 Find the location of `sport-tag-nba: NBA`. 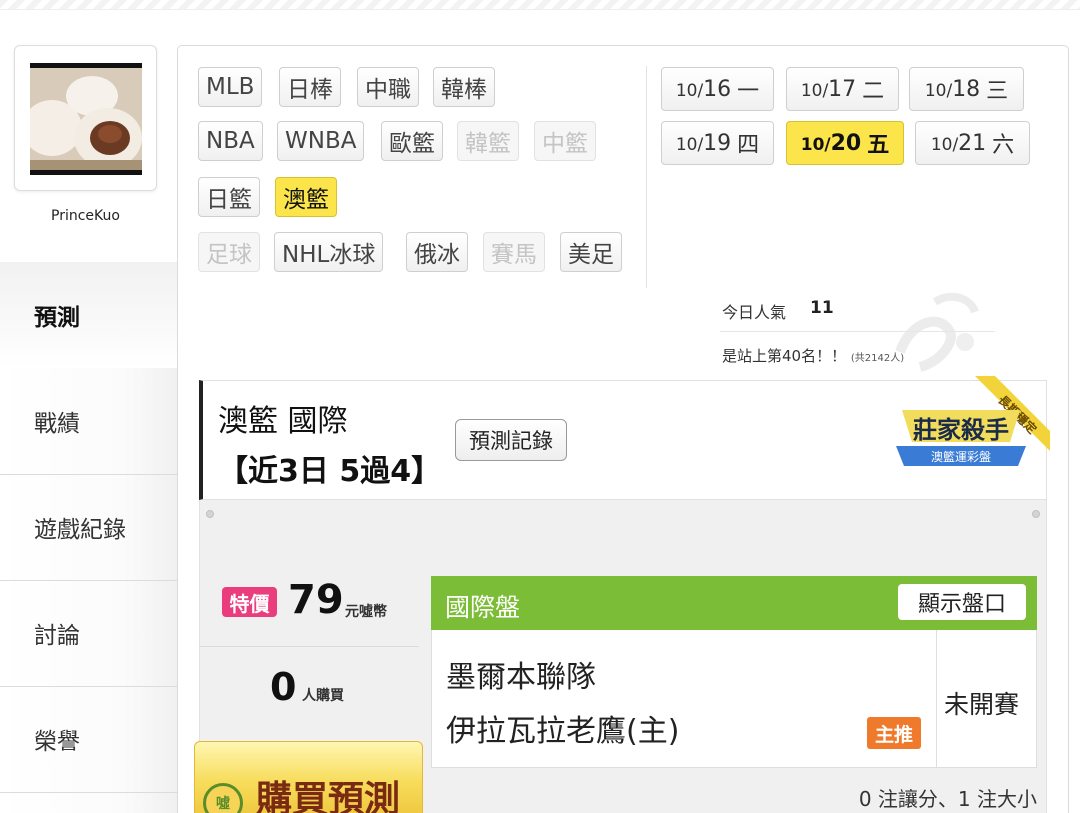

sport-tag-nba: NBA is located at coordinates (230, 141).